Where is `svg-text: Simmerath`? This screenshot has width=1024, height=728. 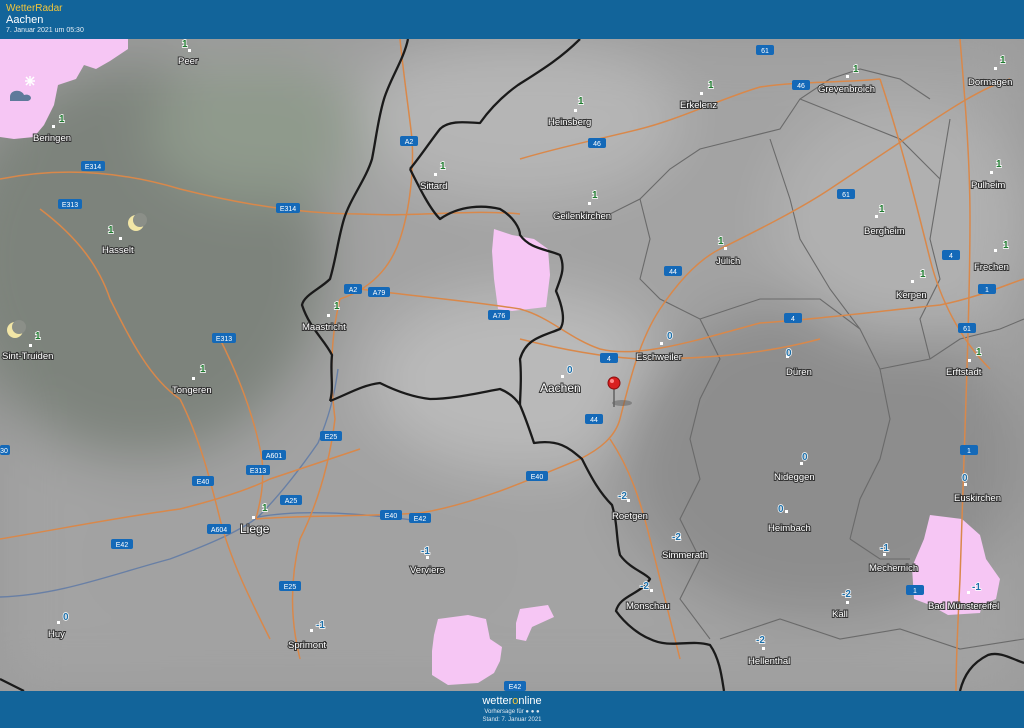 svg-text: Simmerath is located at coordinates (685, 555).